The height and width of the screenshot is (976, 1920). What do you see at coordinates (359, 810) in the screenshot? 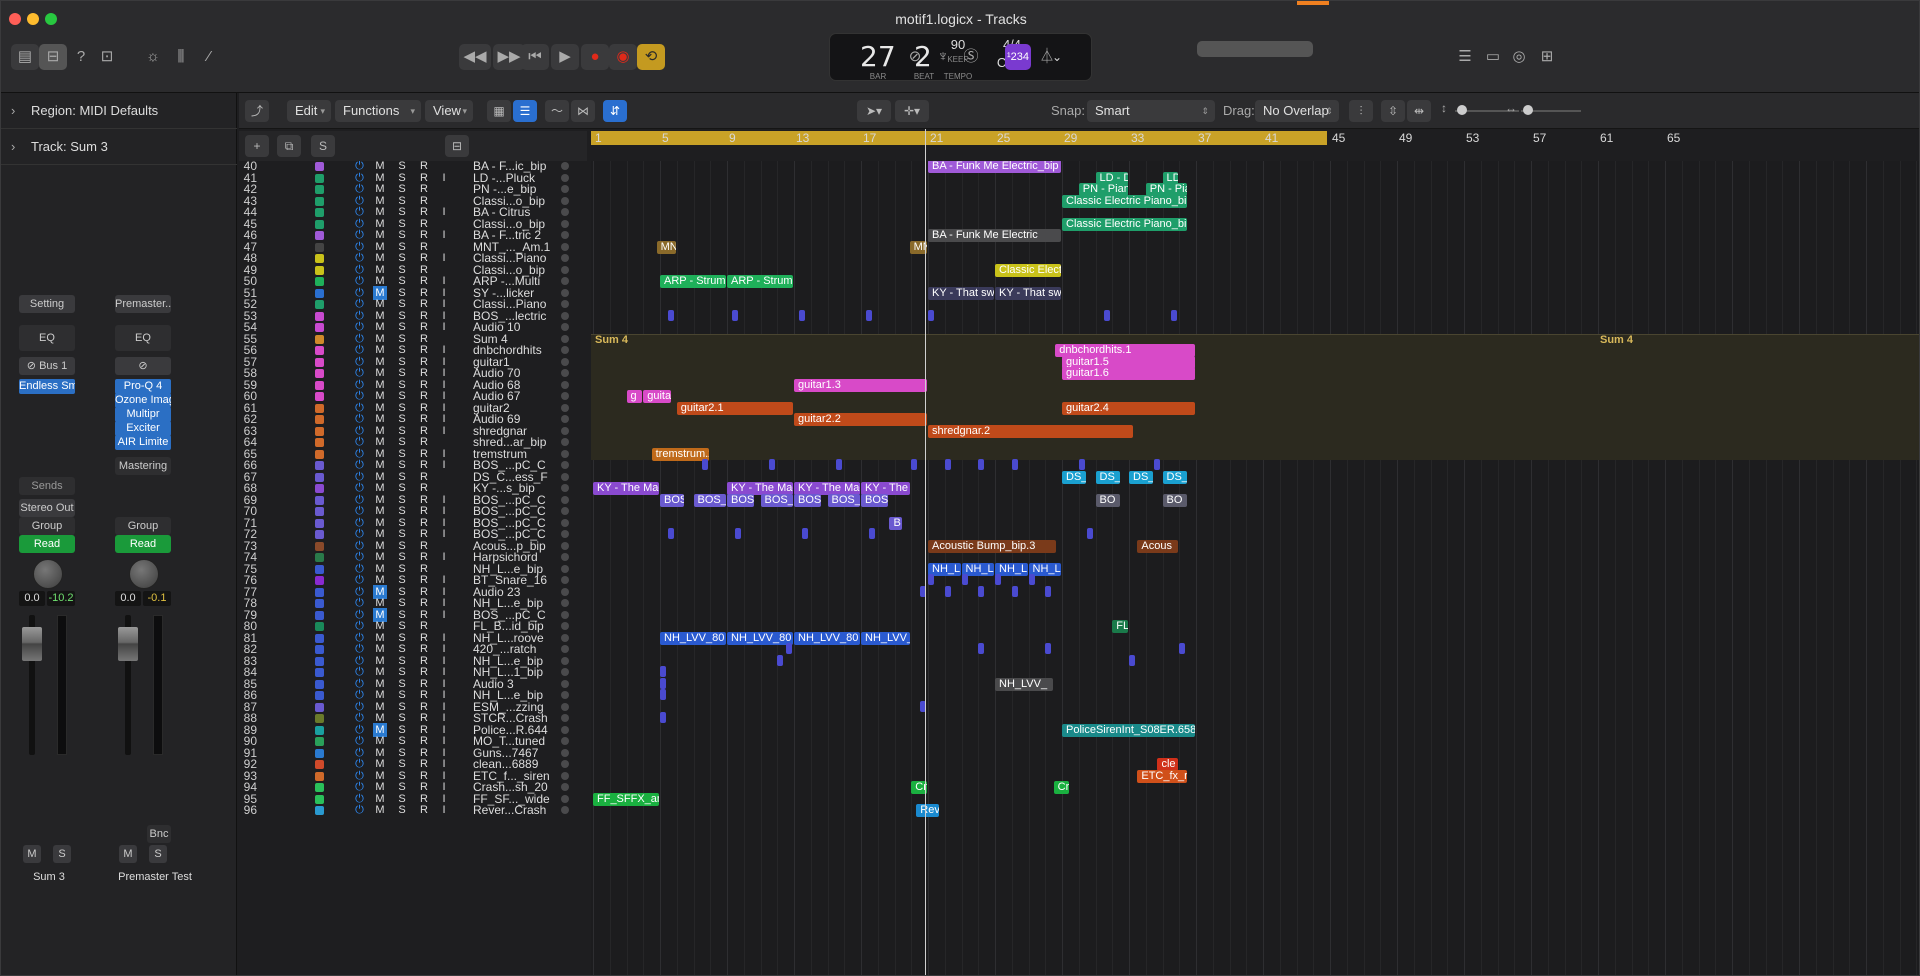
I see `power-icon: ⏻` at bounding box center [359, 810].